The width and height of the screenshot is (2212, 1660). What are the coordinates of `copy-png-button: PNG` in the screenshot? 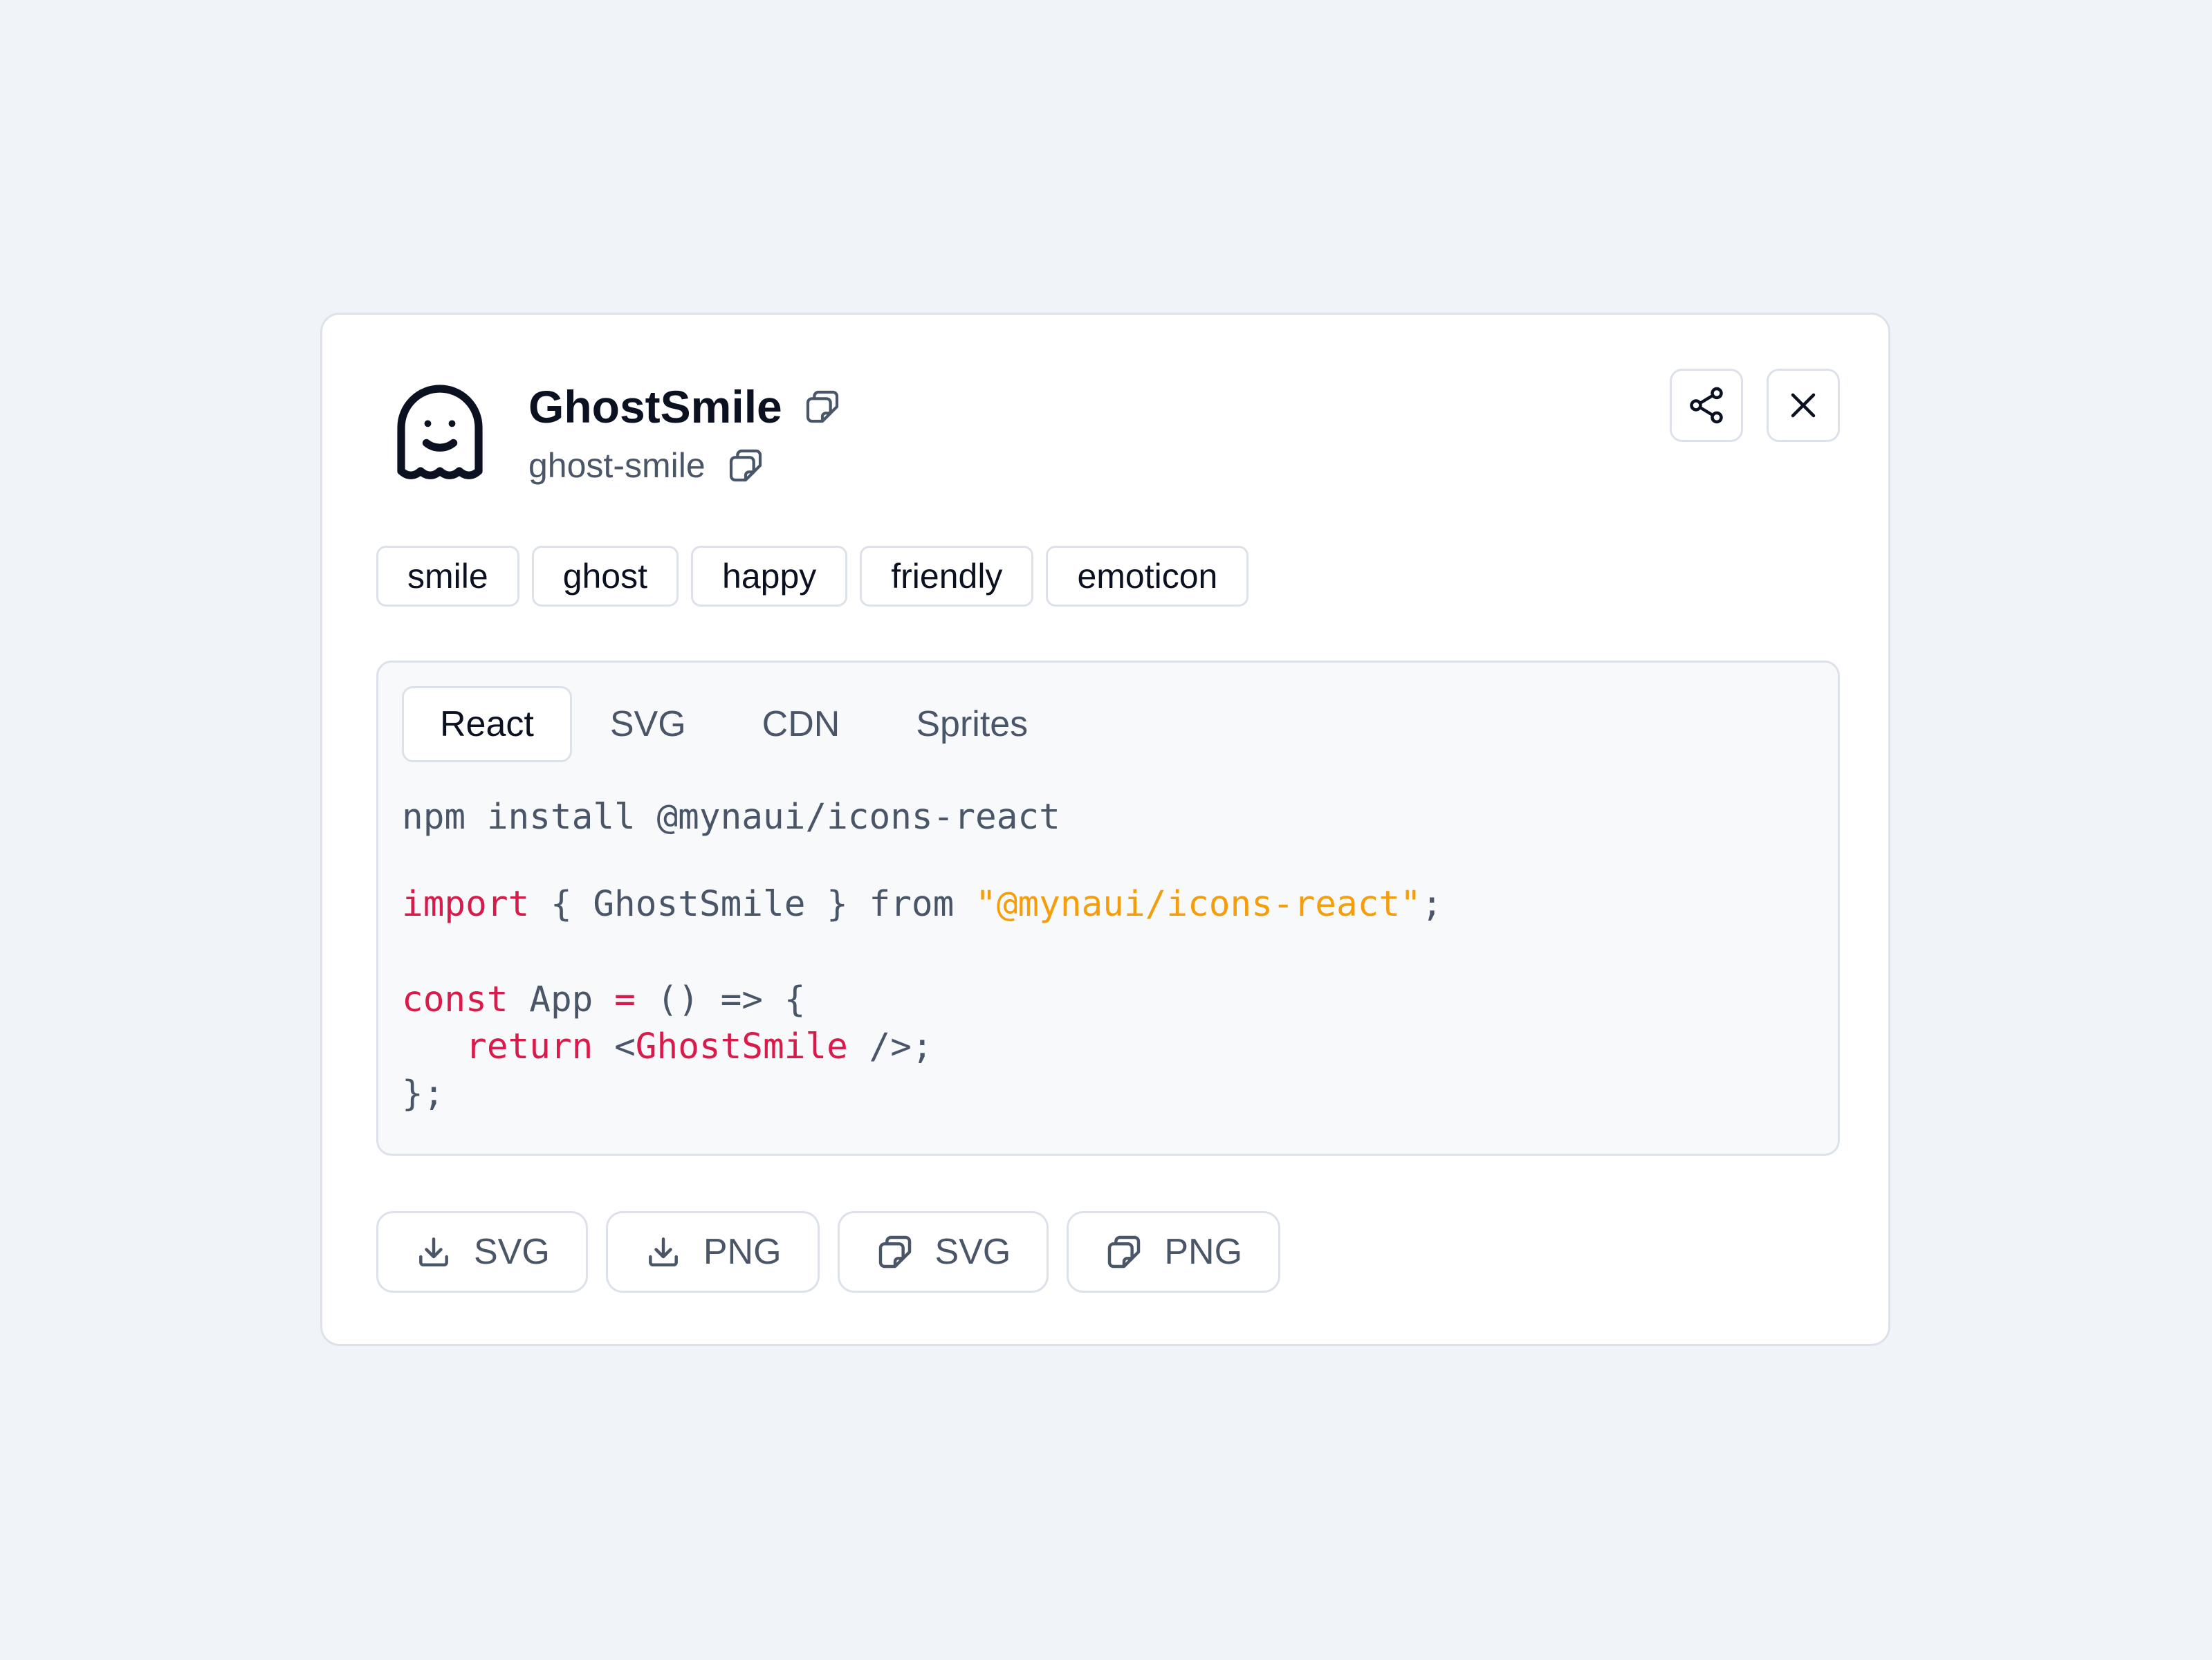 It's located at (1174, 1252).